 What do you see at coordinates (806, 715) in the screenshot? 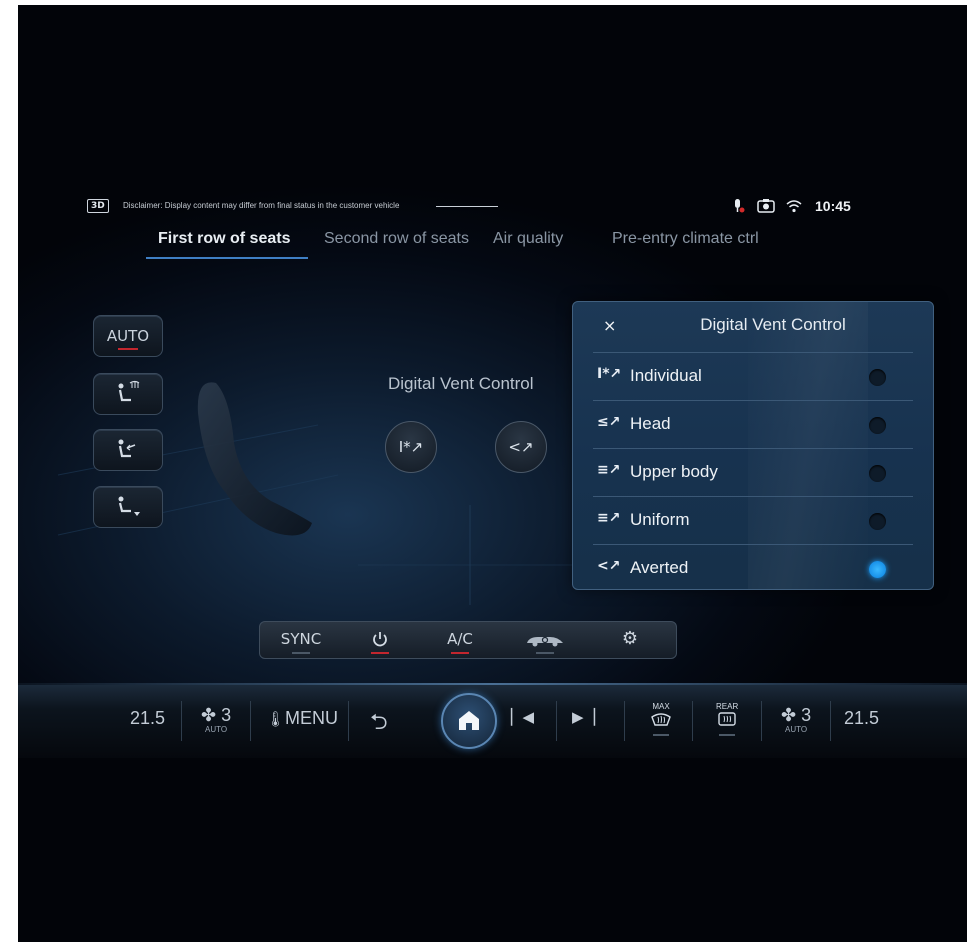
I see `fan-right-level: 3` at bounding box center [806, 715].